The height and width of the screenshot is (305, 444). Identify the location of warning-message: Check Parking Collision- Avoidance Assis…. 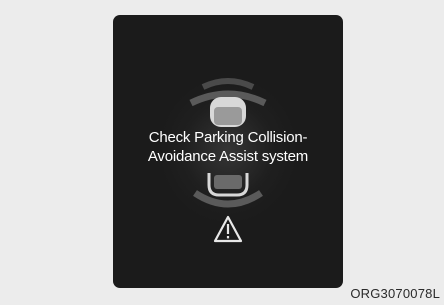
(228, 147).